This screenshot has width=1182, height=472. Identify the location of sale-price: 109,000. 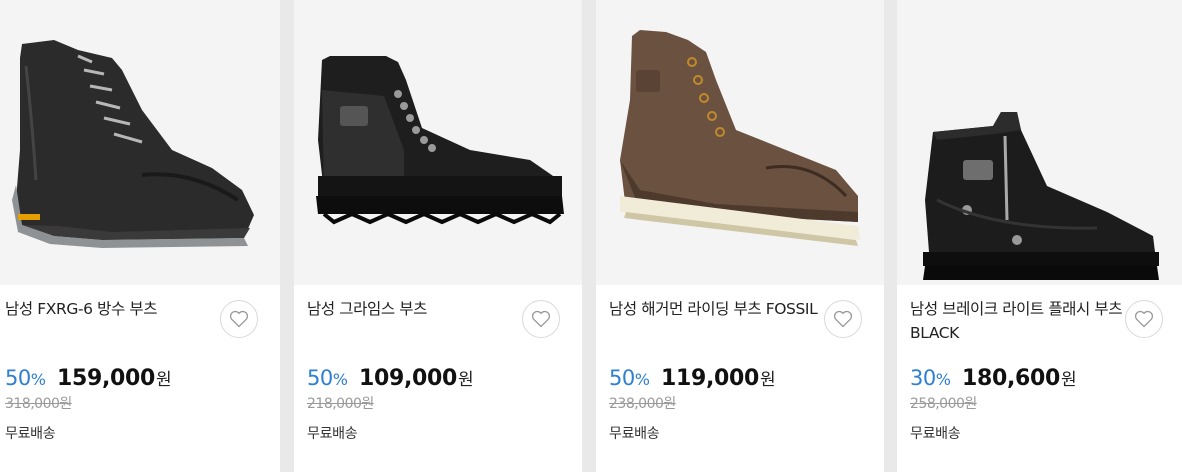
(408, 378).